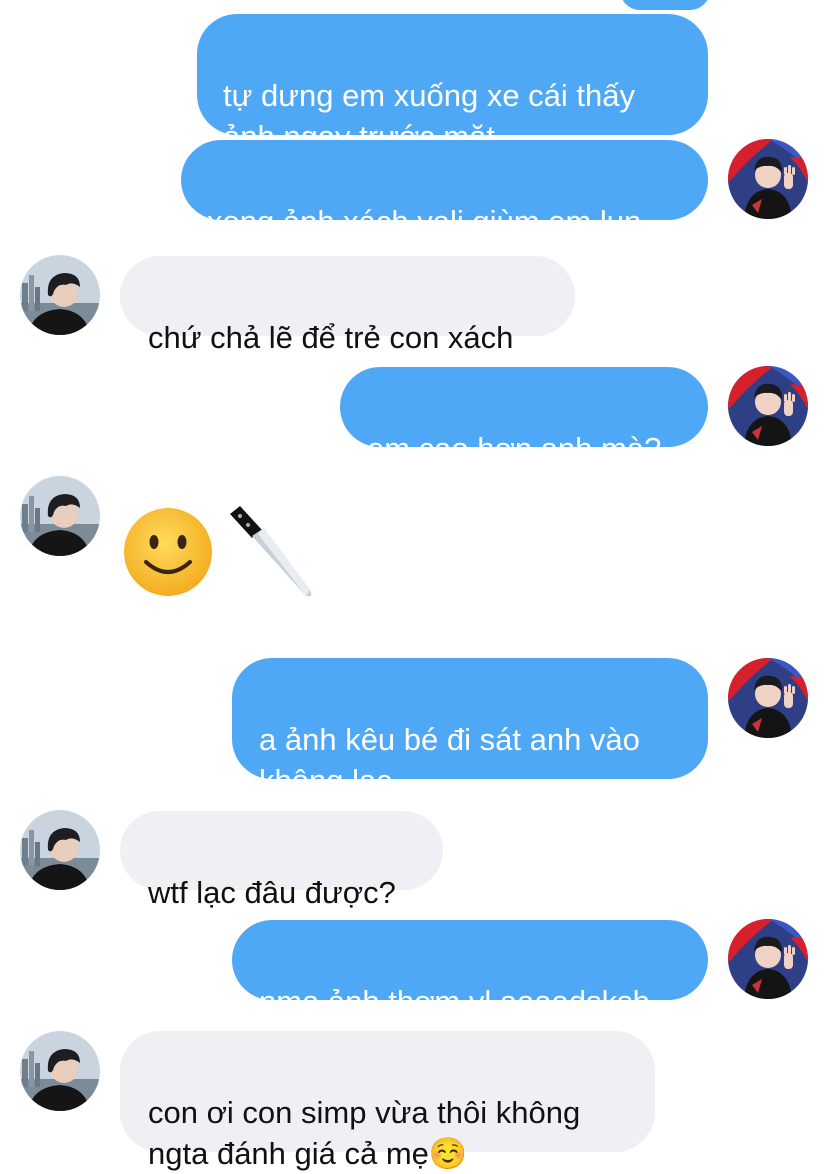 The image size is (828, 1174). What do you see at coordinates (271, 551) in the screenshot?
I see `kitchen-knife-icon` at bounding box center [271, 551].